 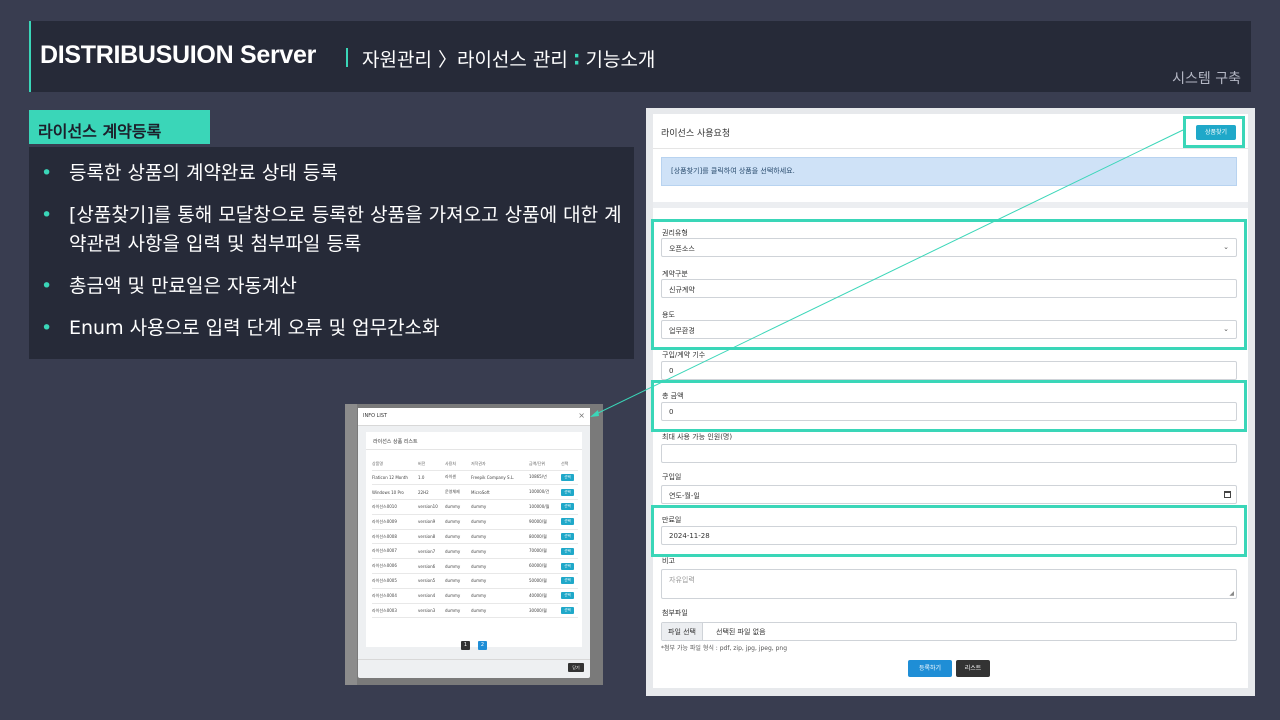 I want to click on table-cell: version3, so click(x=431, y=611).